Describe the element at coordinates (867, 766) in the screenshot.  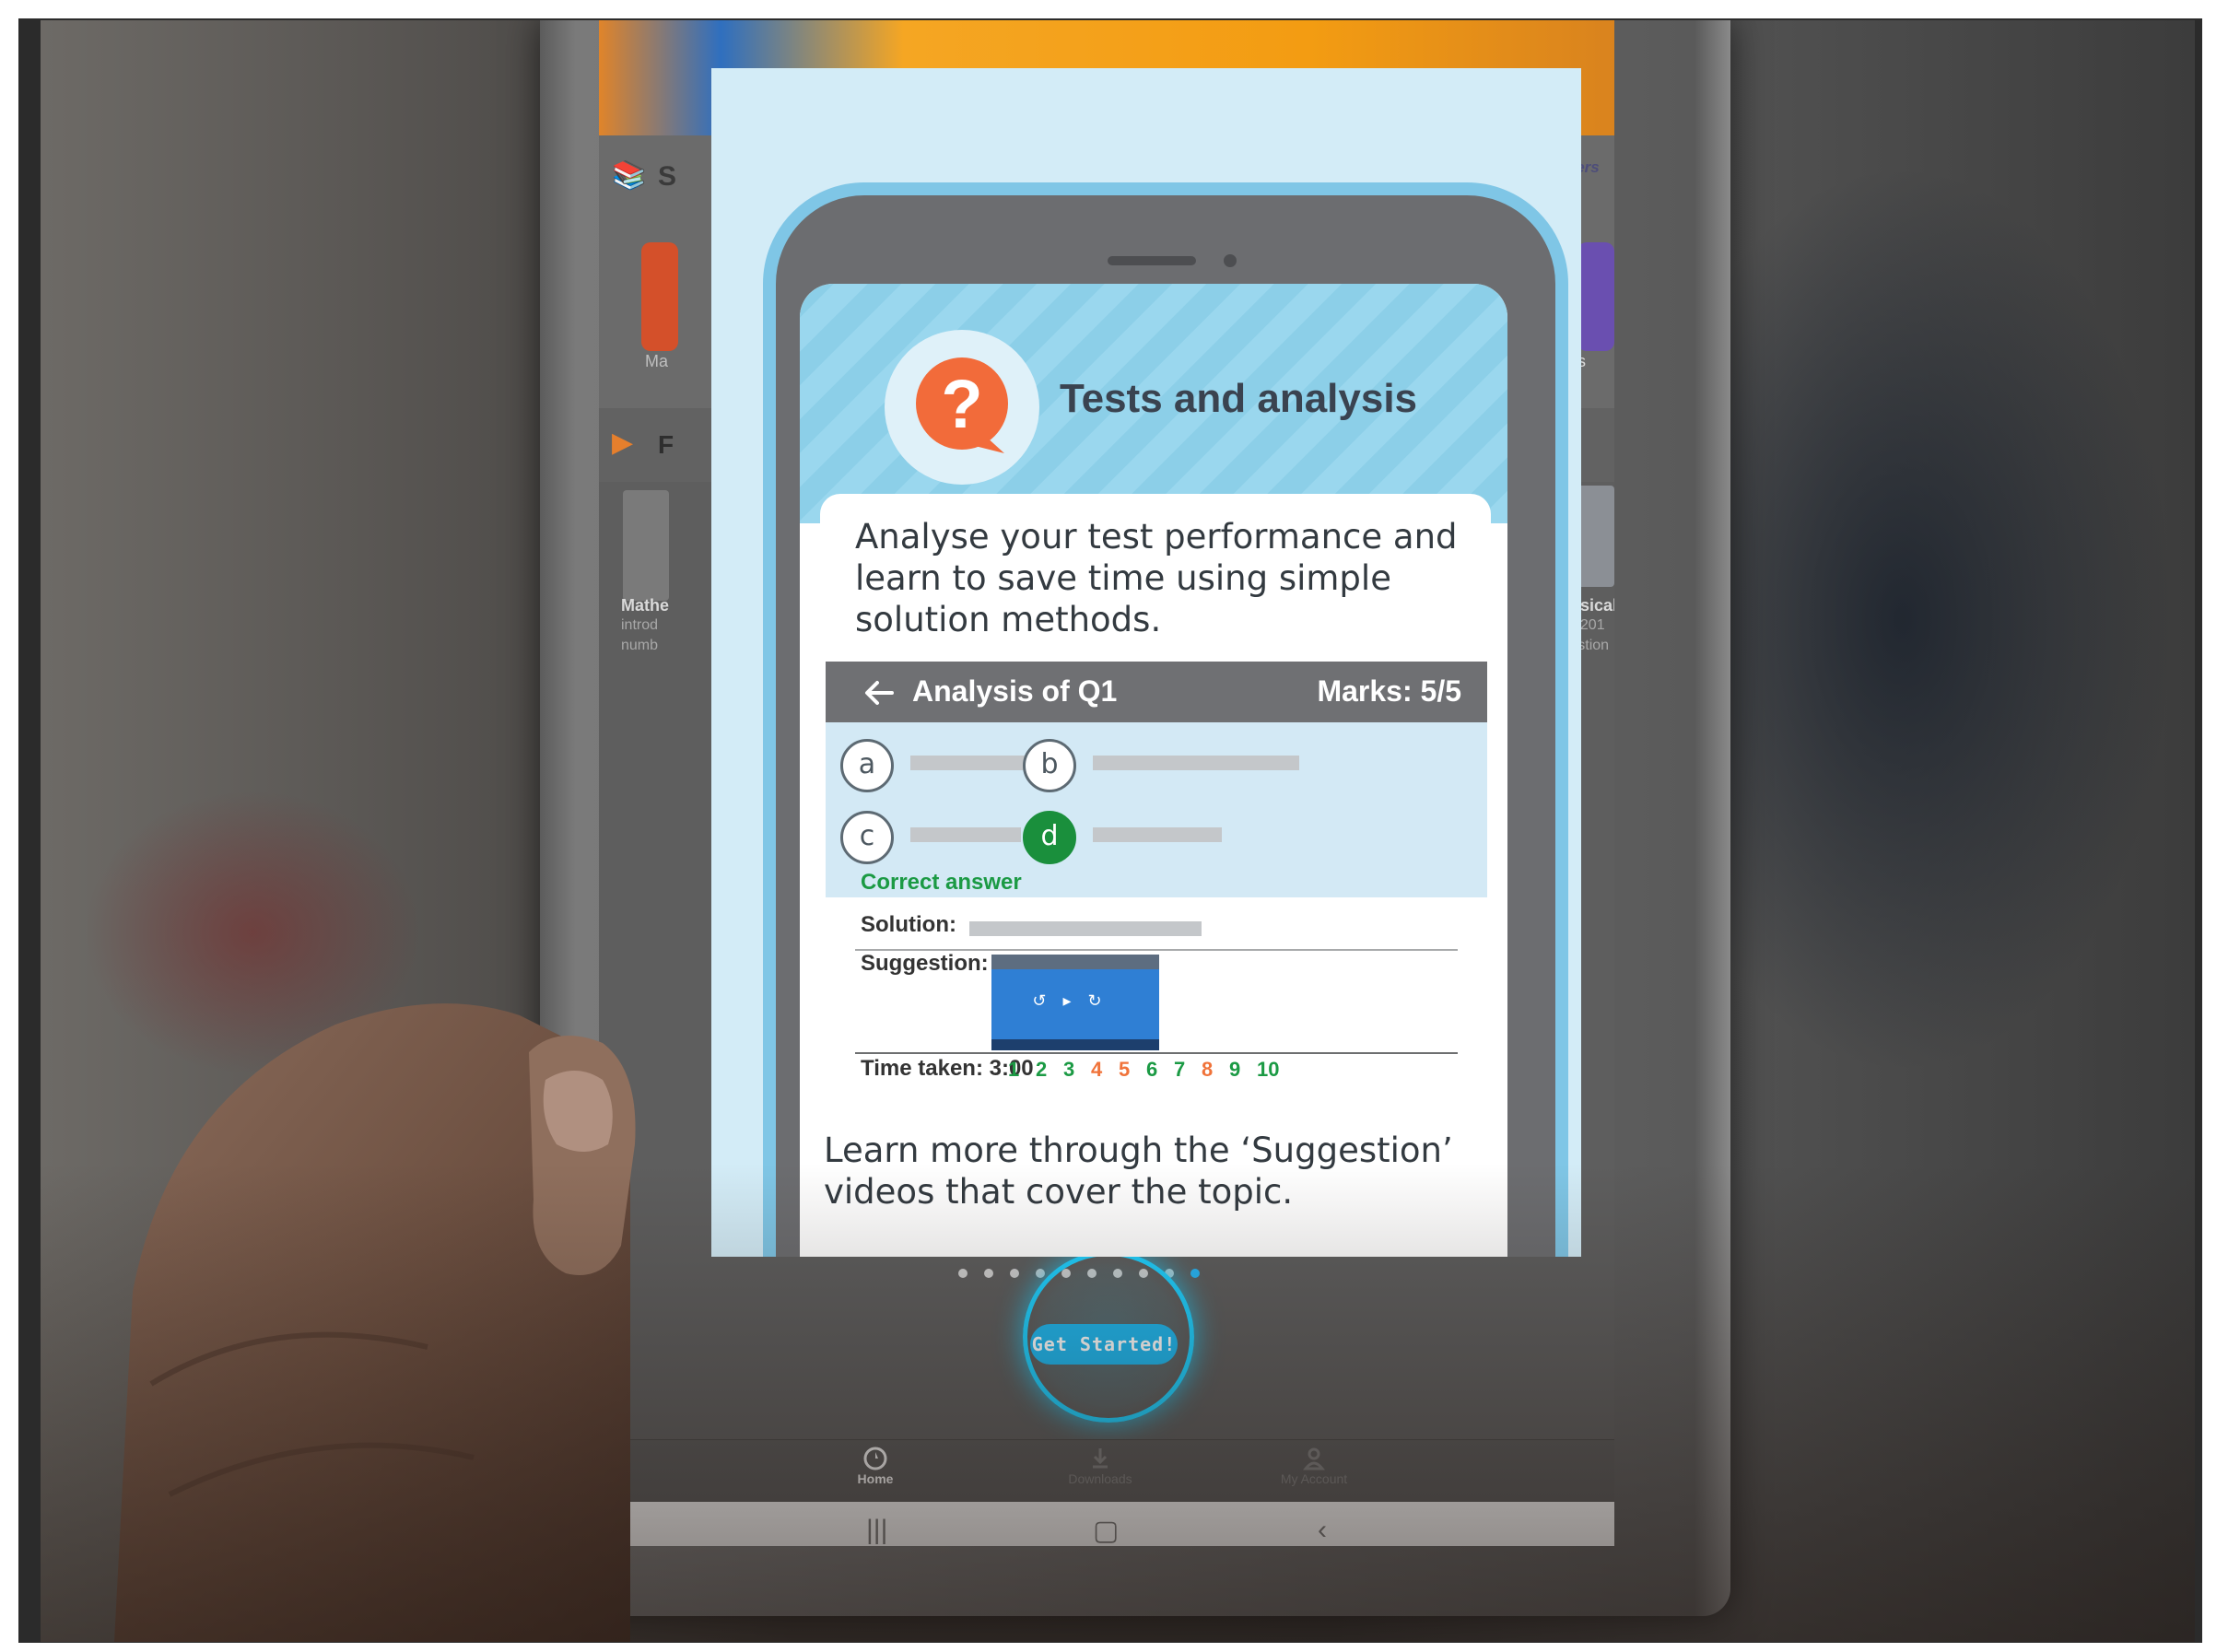
I see `option-a: a` at that location.